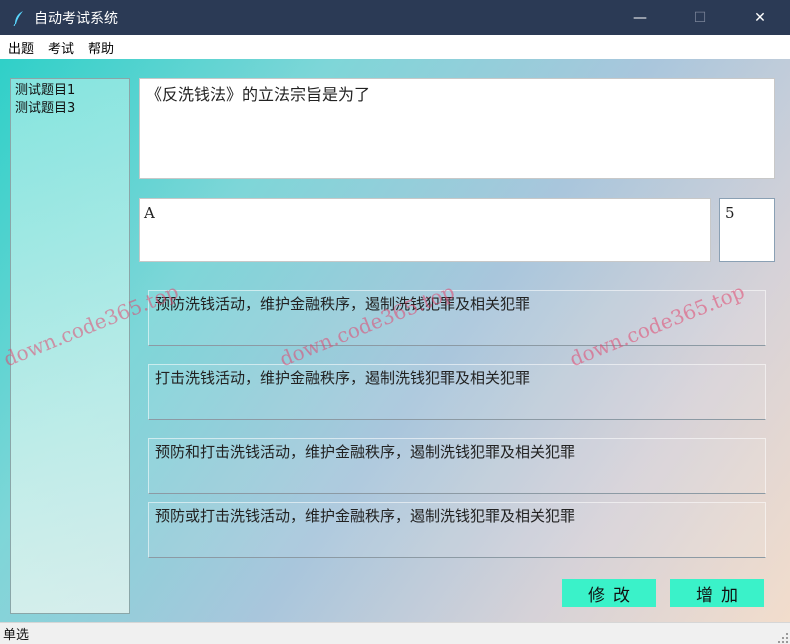  What do you see at coordinates (457, 530) in the screenshot?
I see `option-d-field: 预防或打击洗钱活动，维护金融秩序，遏制洗钱犯罪及相关犯罪` at bounding box center [457, 530].